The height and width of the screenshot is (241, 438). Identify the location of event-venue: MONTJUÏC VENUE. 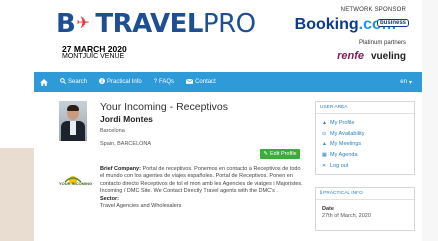
(93, 56).